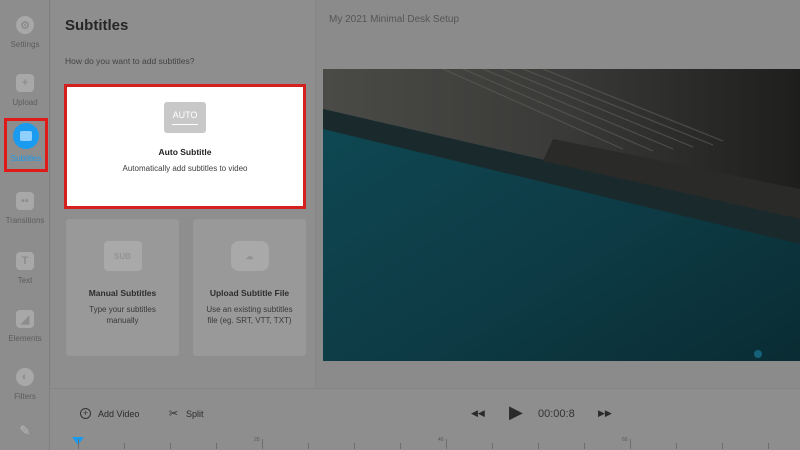  Describe the element at coordinates (25, 220) in the screenshot. I see `sidebar-item-label: Transitions` at that location.